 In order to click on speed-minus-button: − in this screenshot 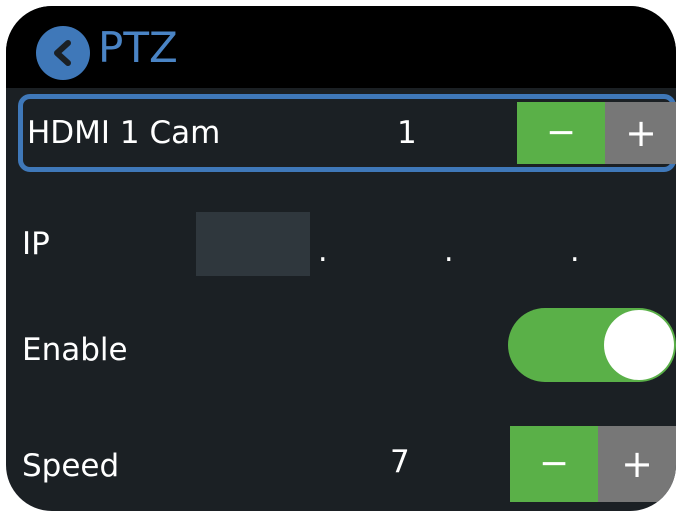, I will do `click(554, 464)`.